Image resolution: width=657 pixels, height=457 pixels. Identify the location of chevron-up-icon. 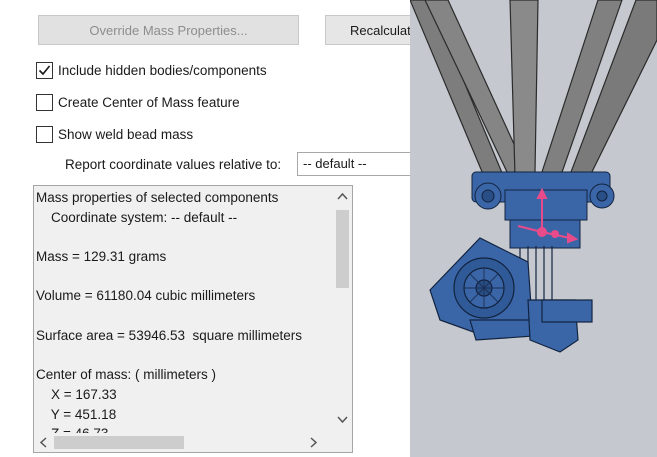
(342, 197).